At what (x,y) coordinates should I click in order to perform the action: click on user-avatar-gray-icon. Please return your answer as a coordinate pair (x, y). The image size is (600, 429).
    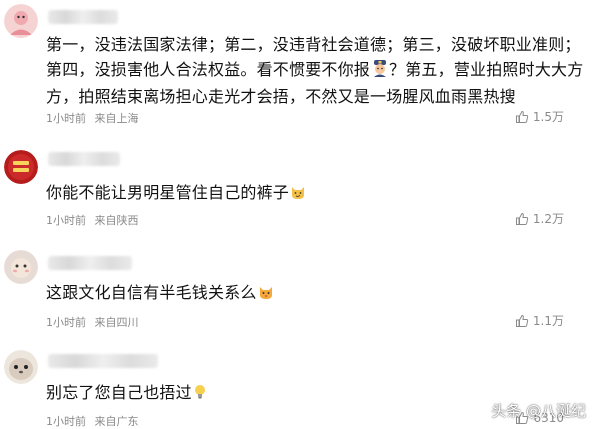
    Looking at the image, I should click on (21, 267).